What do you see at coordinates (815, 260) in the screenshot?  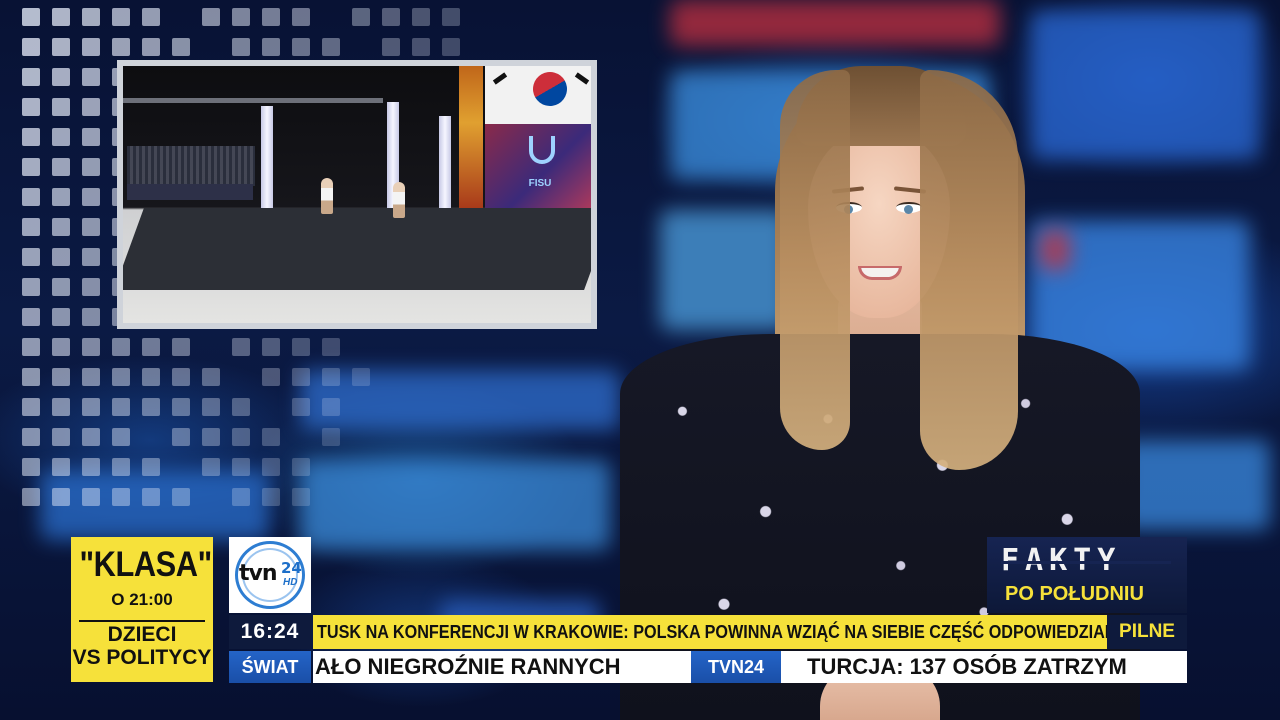 I see `anchor-hair-left` at bounding box center [815, 260].